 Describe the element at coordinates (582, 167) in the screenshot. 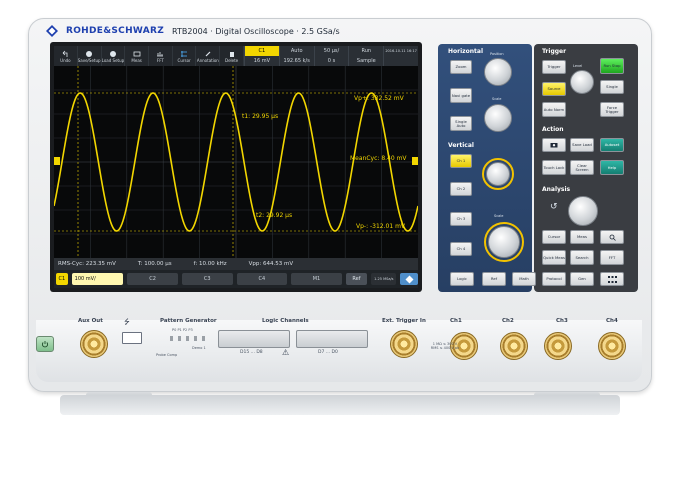

I see `clear-screen-button: Clear Screen` at that location.